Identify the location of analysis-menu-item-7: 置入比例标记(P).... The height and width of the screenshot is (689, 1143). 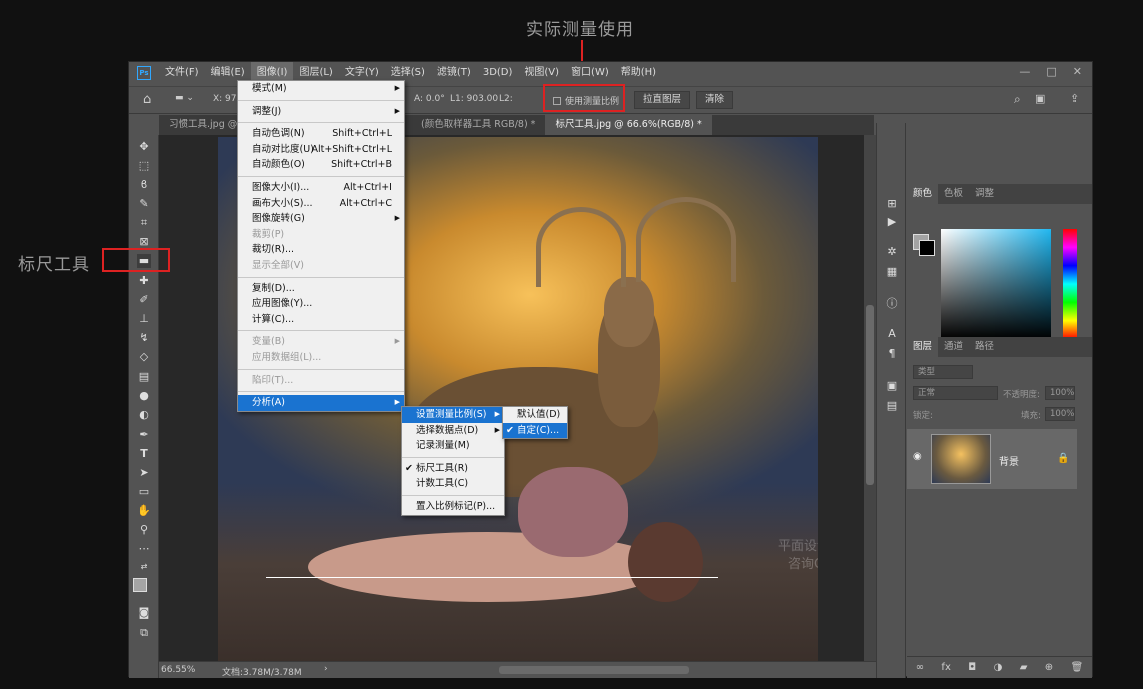
(453, 507).